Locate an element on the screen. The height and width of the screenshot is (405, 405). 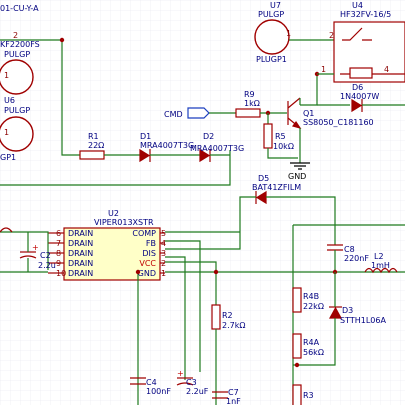
c7-value: 1nF is located at coordinates (233, 401).